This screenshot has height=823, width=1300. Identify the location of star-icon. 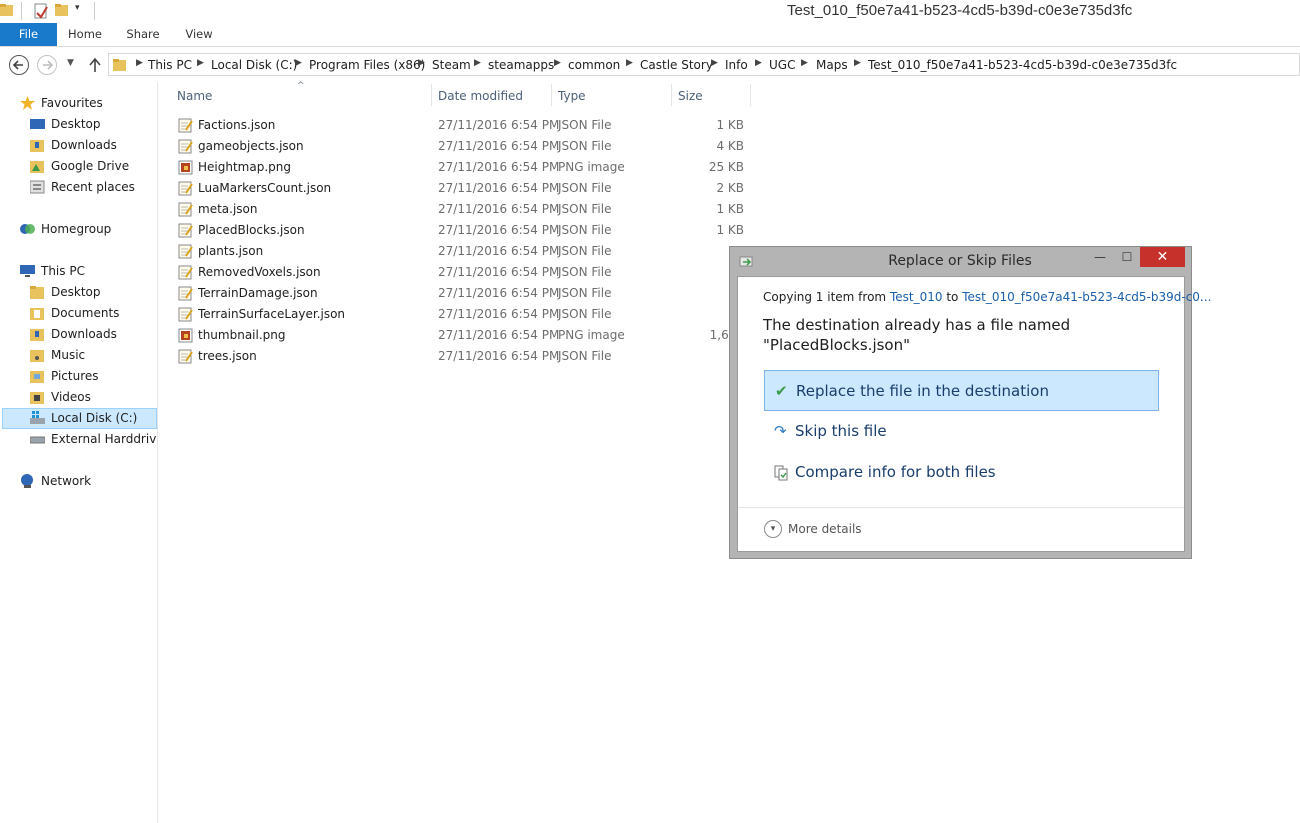
(27, 103).